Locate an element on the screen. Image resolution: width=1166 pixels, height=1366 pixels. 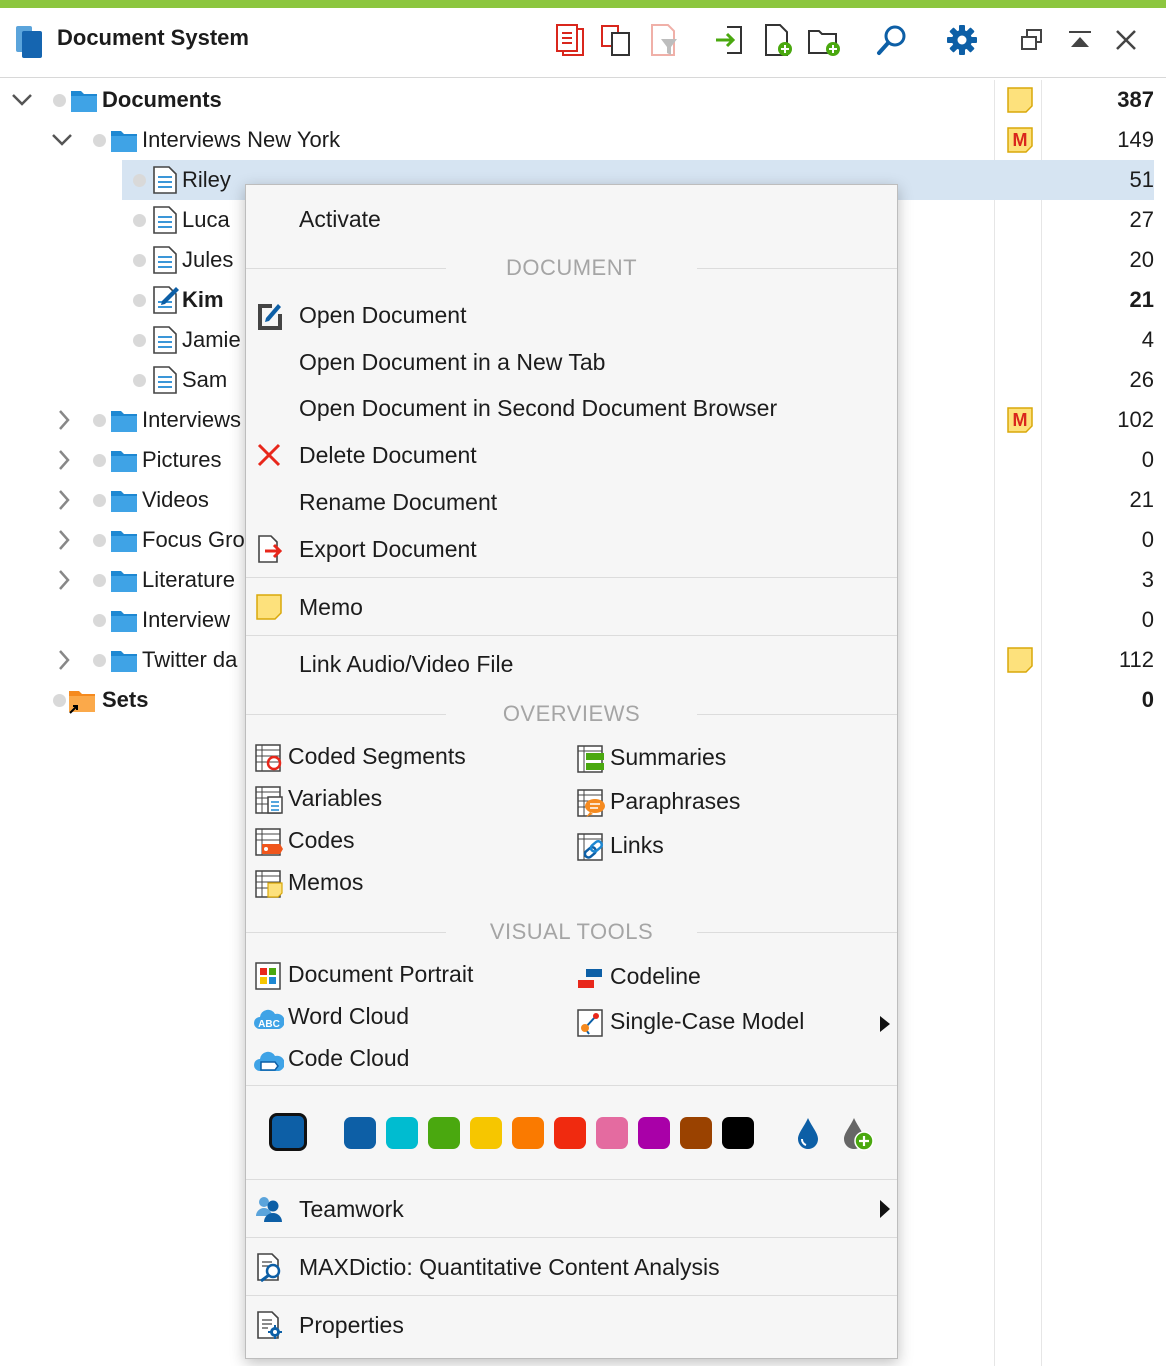
menu-item-teamwork: Teamwork is located at coordinates (571, 1209).